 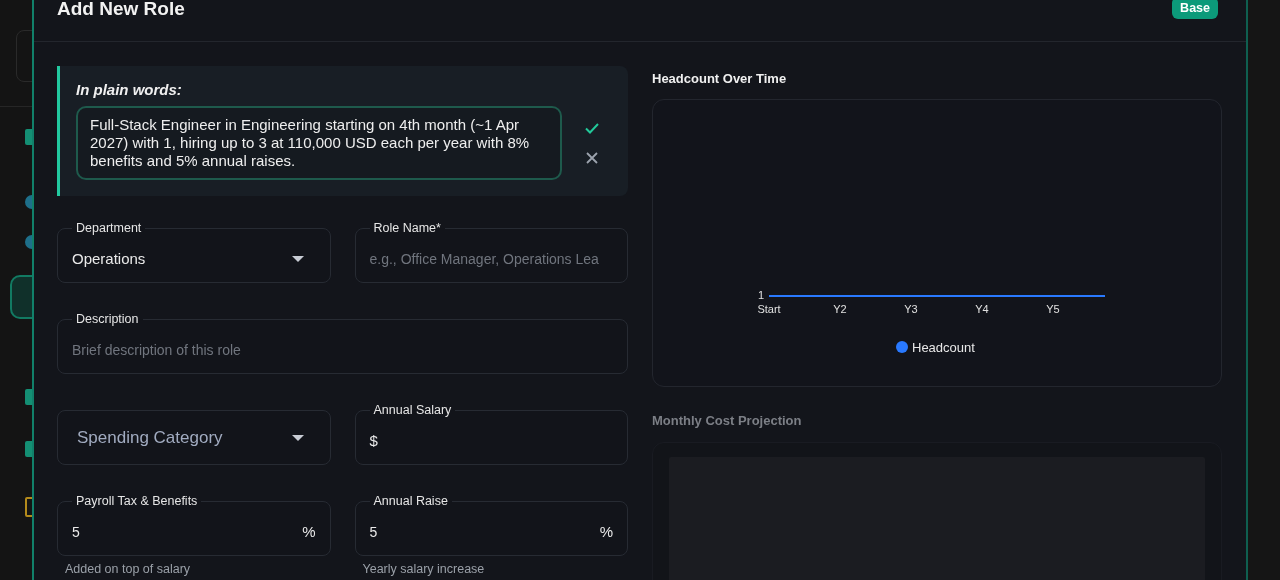 I want to click on input-field: Brief description of this role, so click(x=346, y=349).